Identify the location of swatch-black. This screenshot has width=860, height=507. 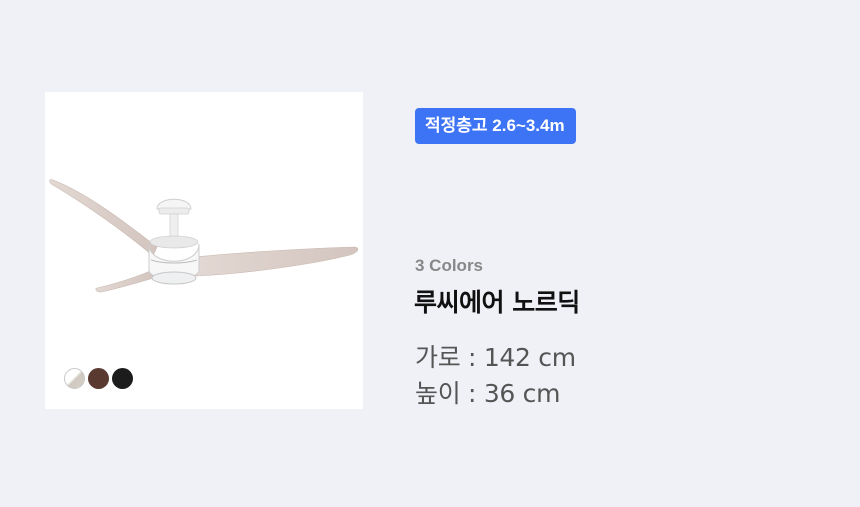
(122, 378).